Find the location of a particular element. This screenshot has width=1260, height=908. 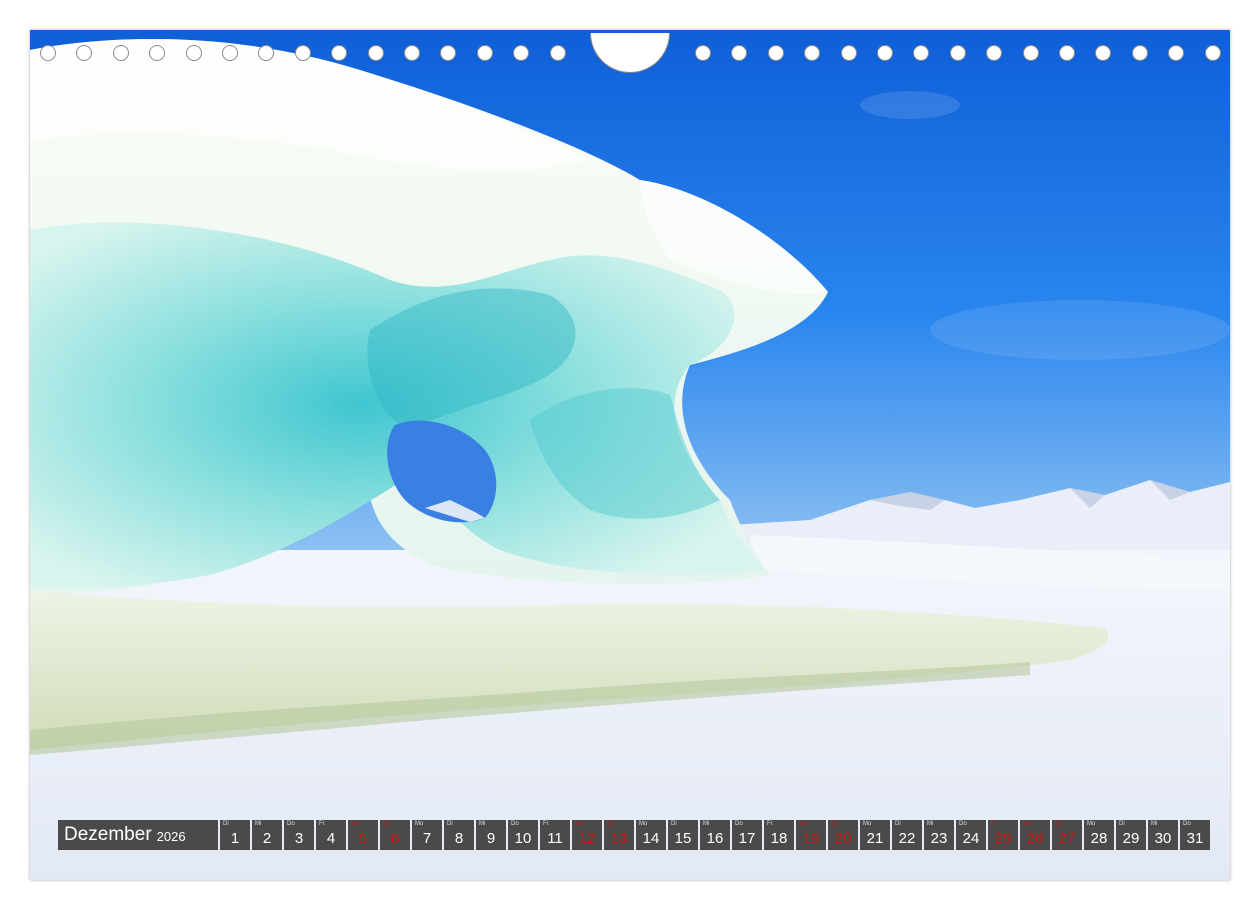

day-cell: Fr 4 is located at coordinates (331, 835).